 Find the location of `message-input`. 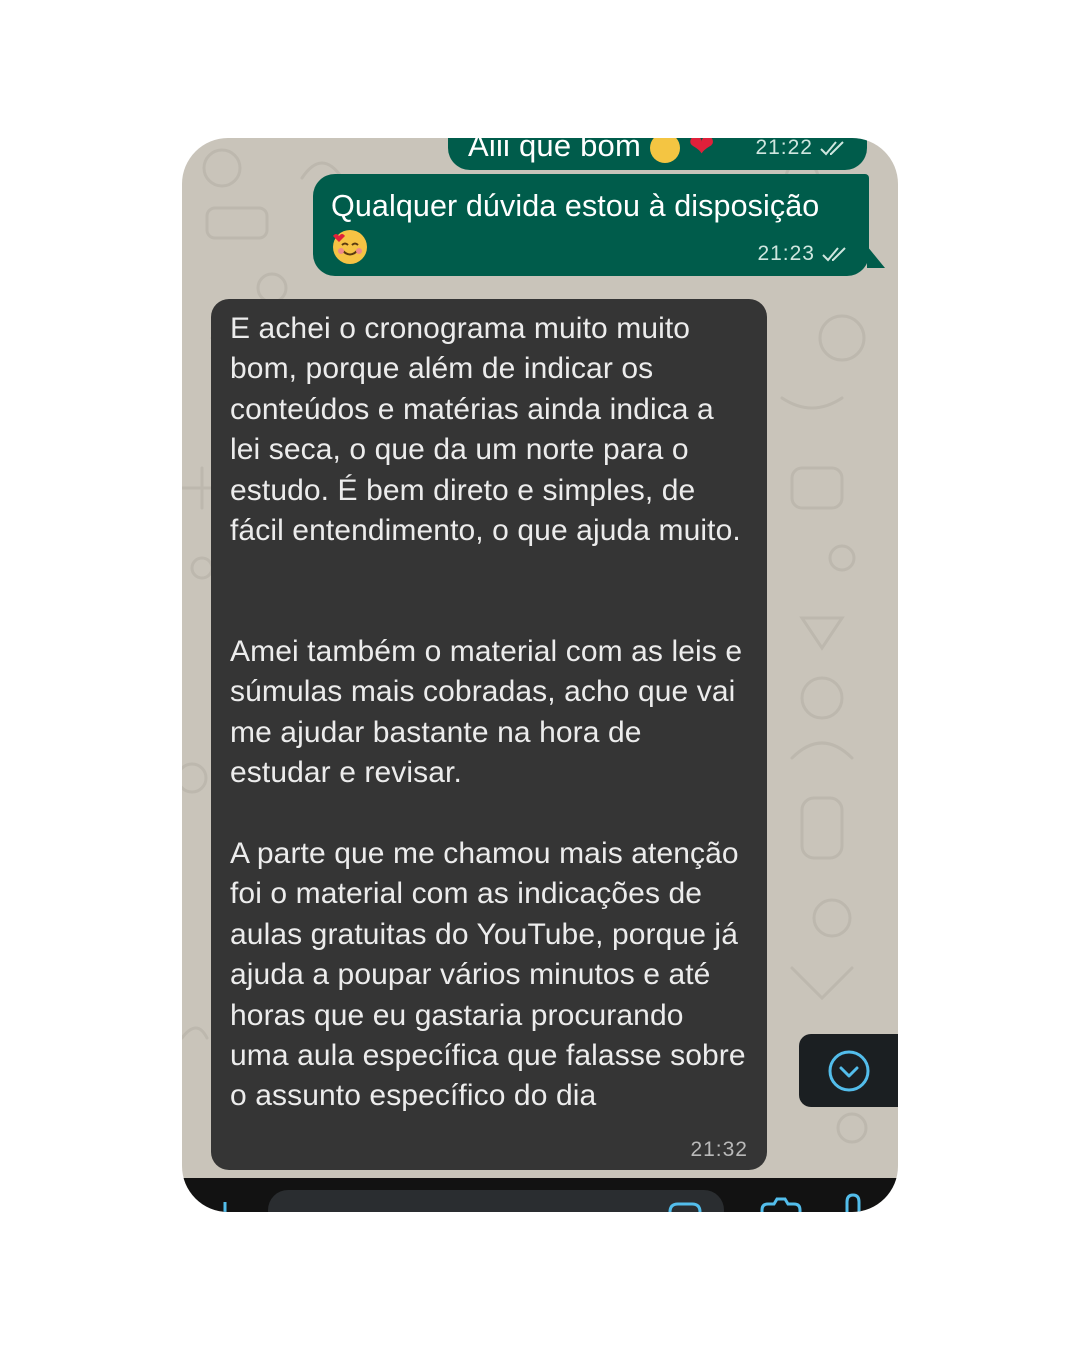

message-input is located at coordinates (496, 1201).